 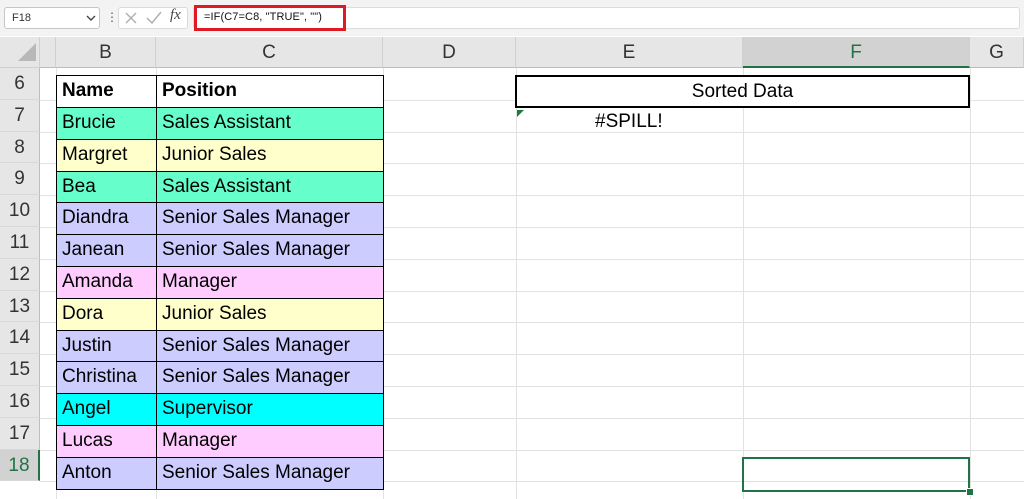 I want to click on row-header-17: 17, so click(x=20, y=433).